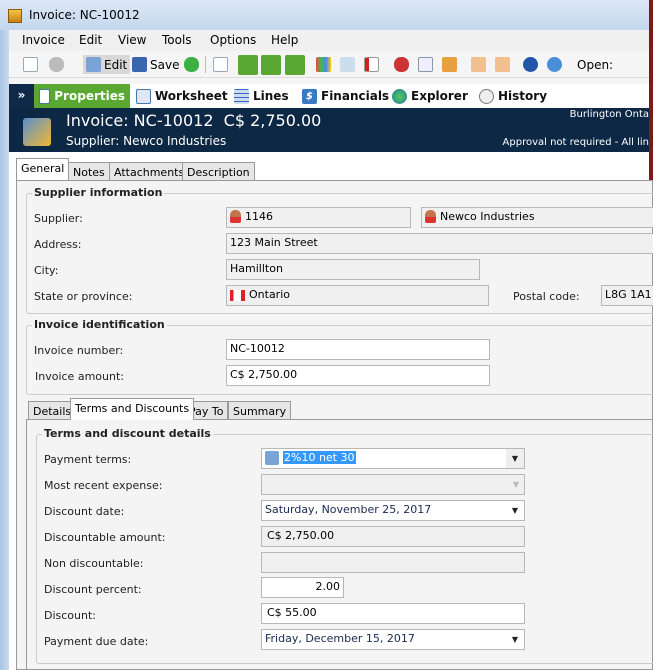  Describe the element at coordinates (329, 40) in the screenshot. I see `menu-bar: Invoice Edit View Tools Options Help` at that location.